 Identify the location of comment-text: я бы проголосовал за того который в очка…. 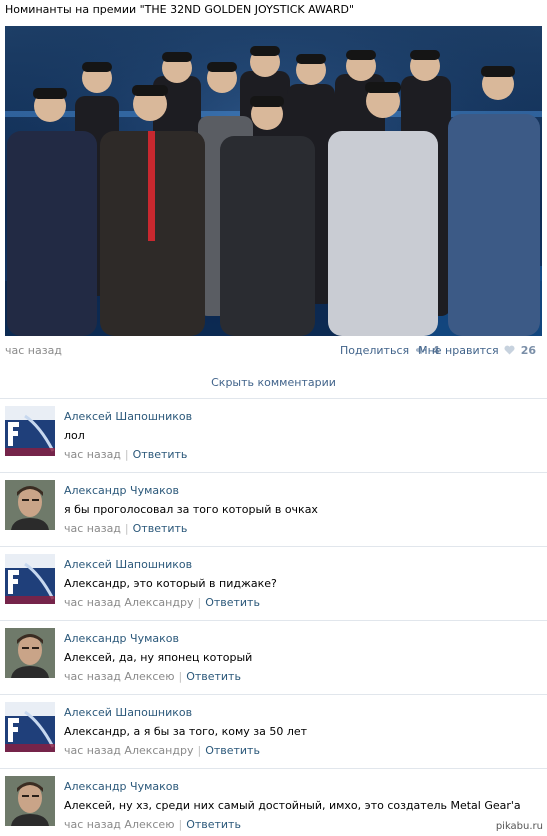
(191, 509).